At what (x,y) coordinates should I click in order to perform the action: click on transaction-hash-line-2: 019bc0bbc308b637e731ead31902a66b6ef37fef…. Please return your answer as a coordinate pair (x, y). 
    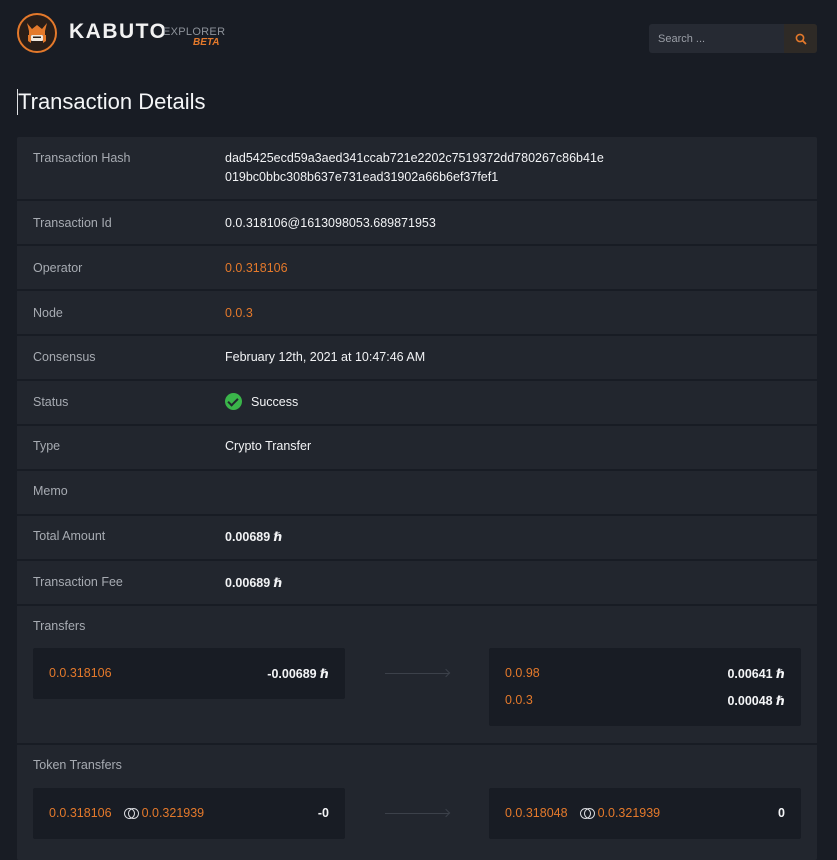
    Looking at the image, I should click on (362, 177).